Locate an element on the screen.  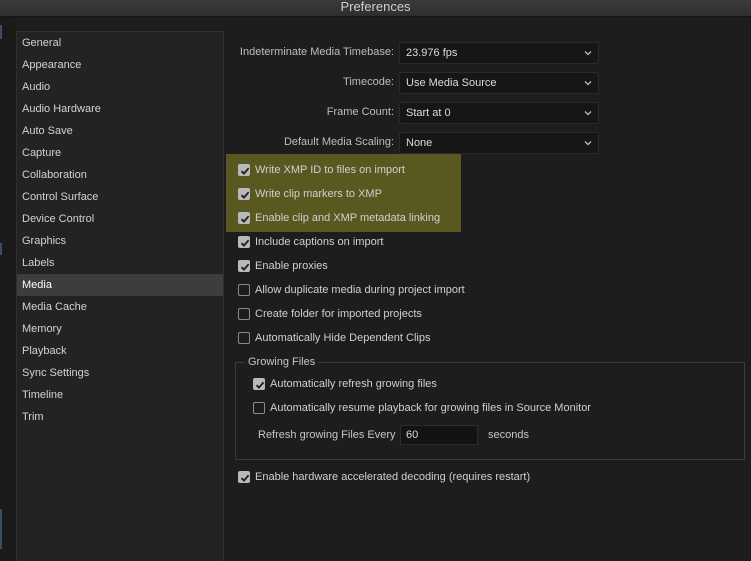
sidebar-item-sync-settings: Sync Settings is located at coordinates (120, 373).